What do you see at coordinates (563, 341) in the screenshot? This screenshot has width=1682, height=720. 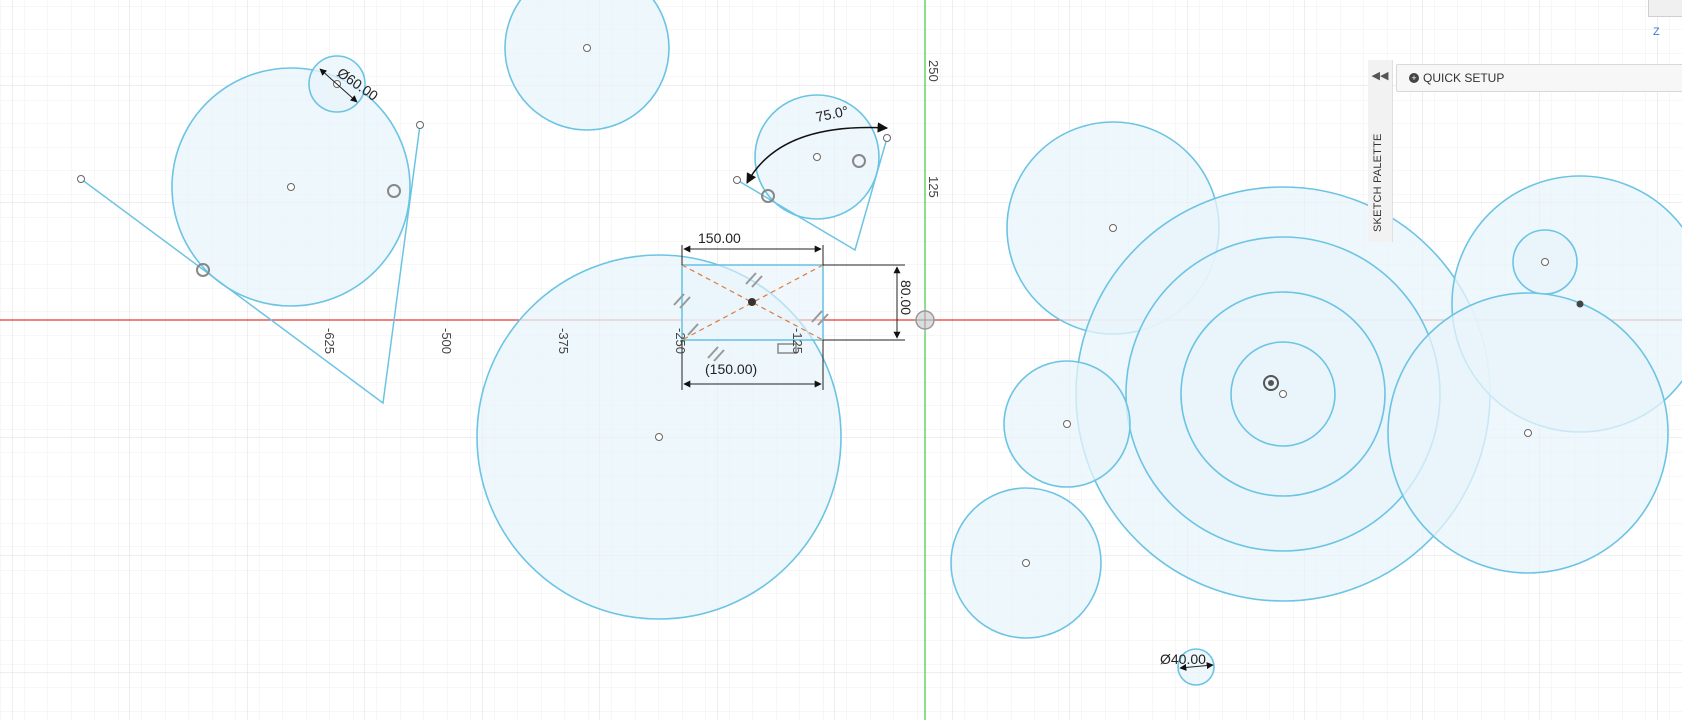 I see `axis-label-x: -375` at bounding box center [563, 341].